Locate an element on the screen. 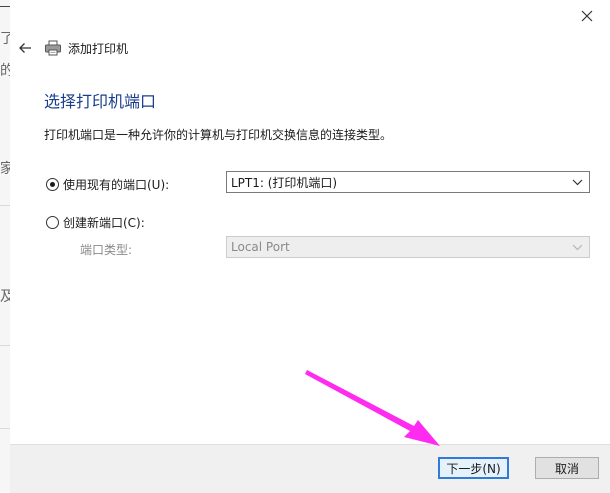  back-button is located at coordinates (25, 48).